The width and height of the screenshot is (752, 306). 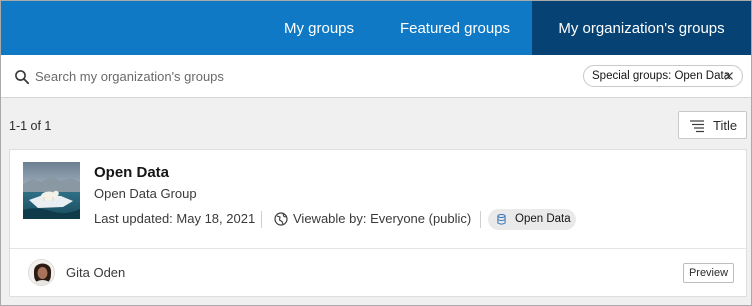 What do you see at coordinates (543, 219) in the screenshot?
I see `badge-label: Open Data` at bounding box center [543, 219].